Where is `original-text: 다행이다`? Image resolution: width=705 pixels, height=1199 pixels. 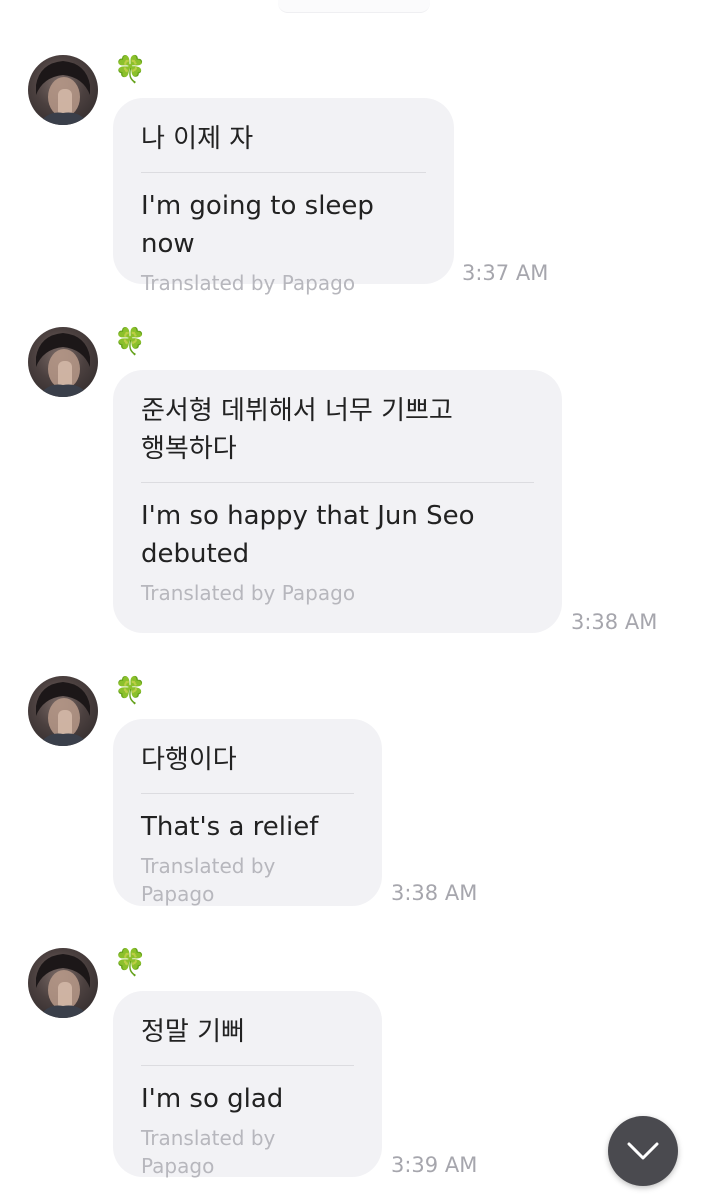
original-text: 다행이다 is located at coordinates (247, 767).